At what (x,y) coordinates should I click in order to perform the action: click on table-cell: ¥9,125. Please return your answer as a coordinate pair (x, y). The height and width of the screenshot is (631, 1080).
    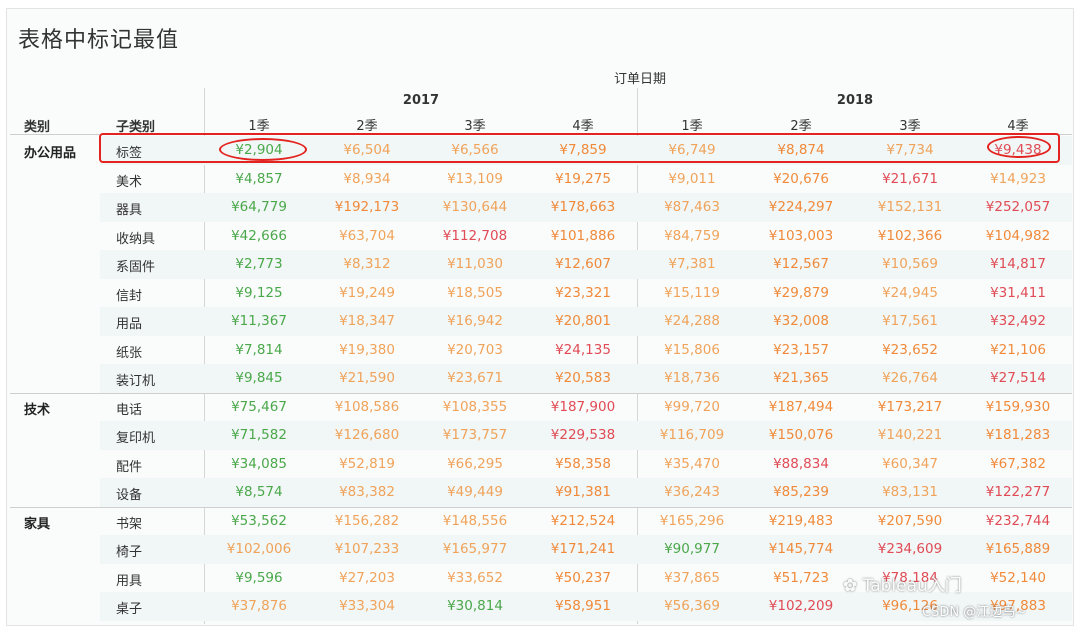
    Looking at the image, I should click on (259, 293).